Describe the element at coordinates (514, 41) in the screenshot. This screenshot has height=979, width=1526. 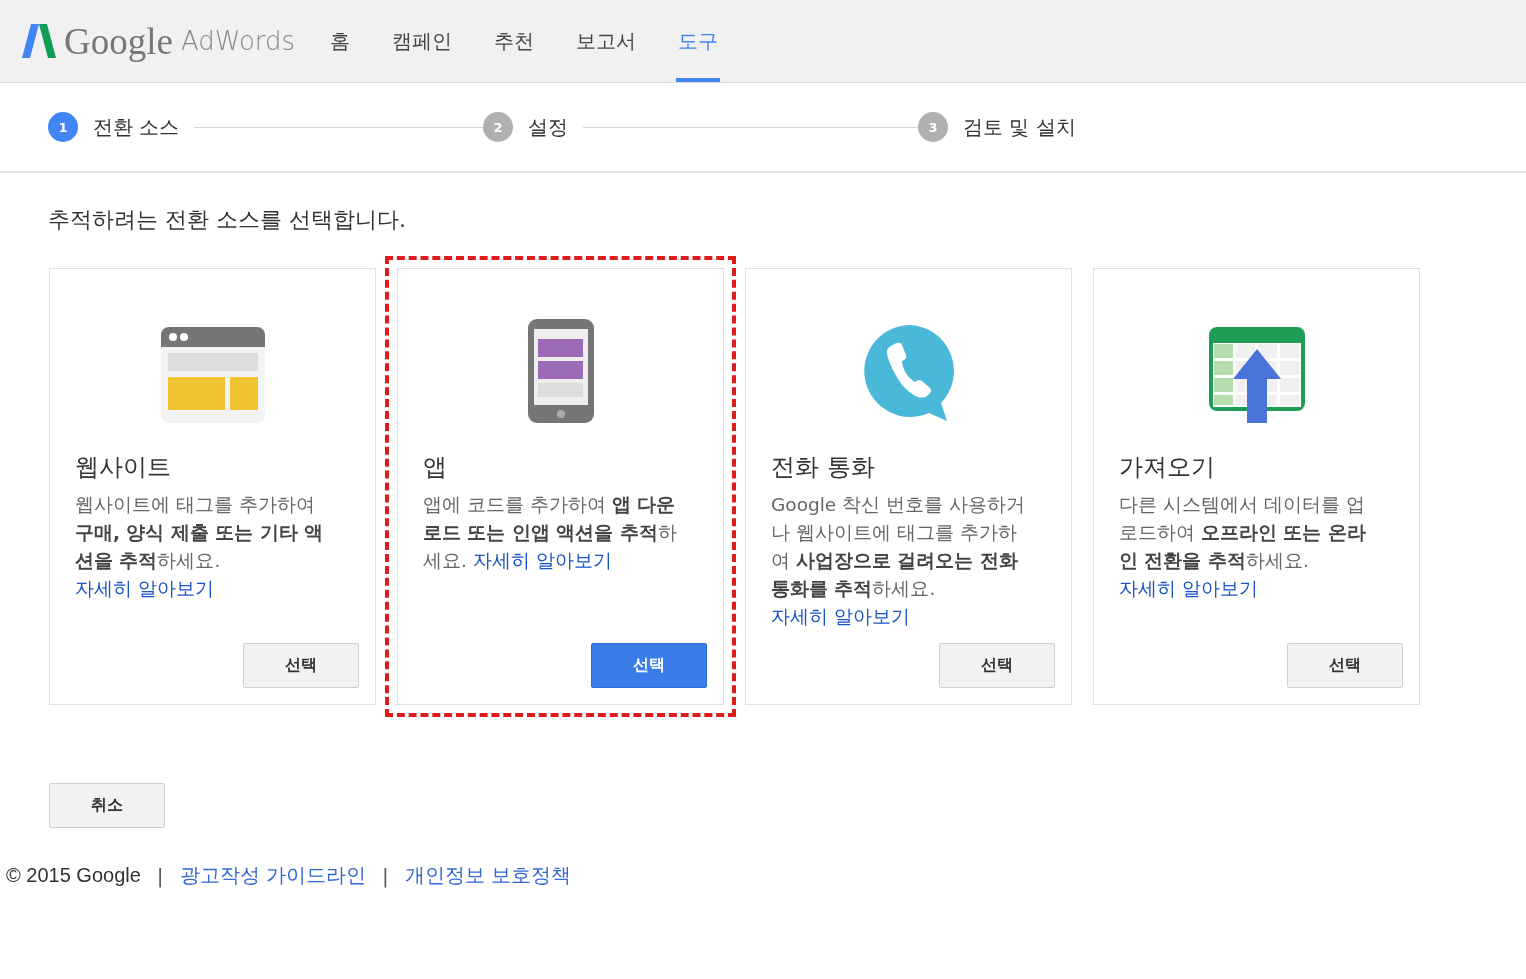
I see `nav-tab: 추천` at that location.